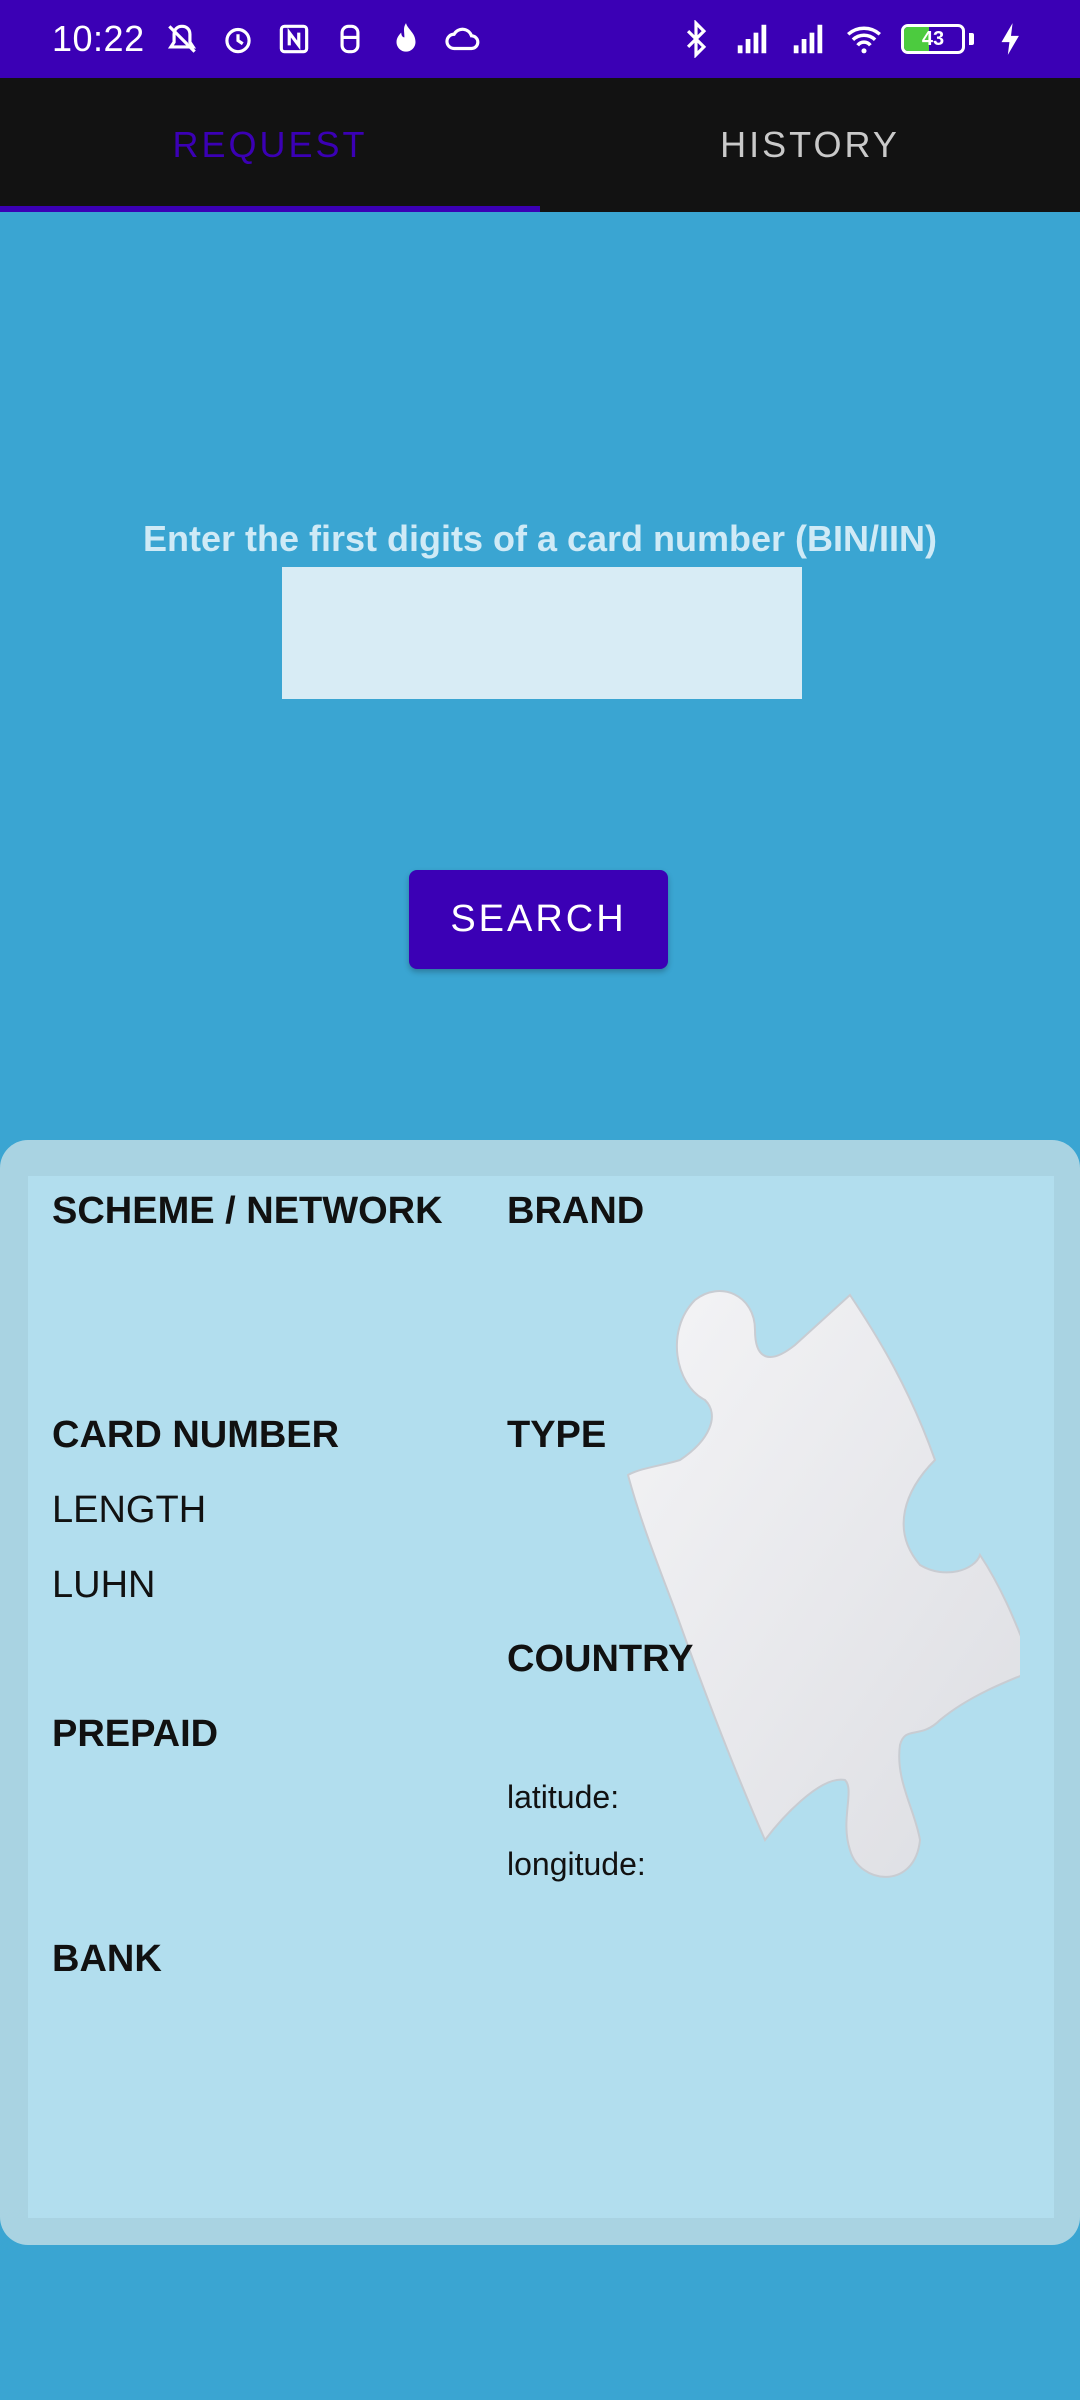 The width and height of the screenshot is (1080, 2400). Describe the element at coordinates (350, 39) in the screenshot. I see `app-icon` at that location.